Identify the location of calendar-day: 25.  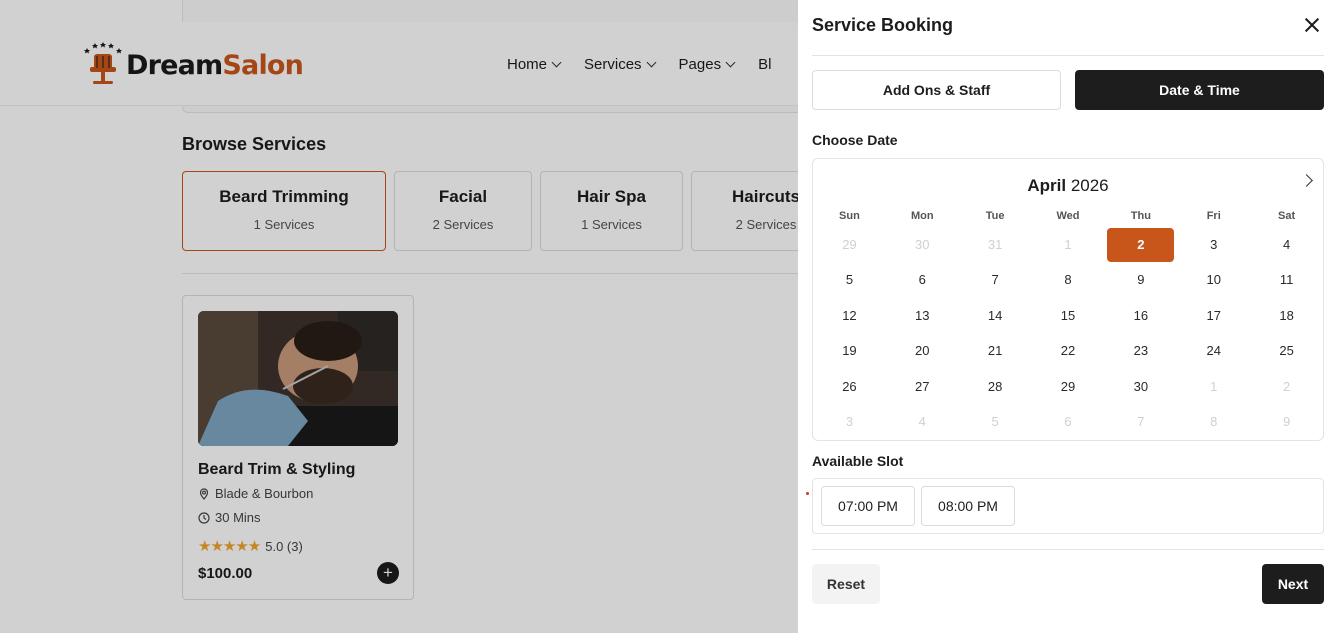
(1286, 350).